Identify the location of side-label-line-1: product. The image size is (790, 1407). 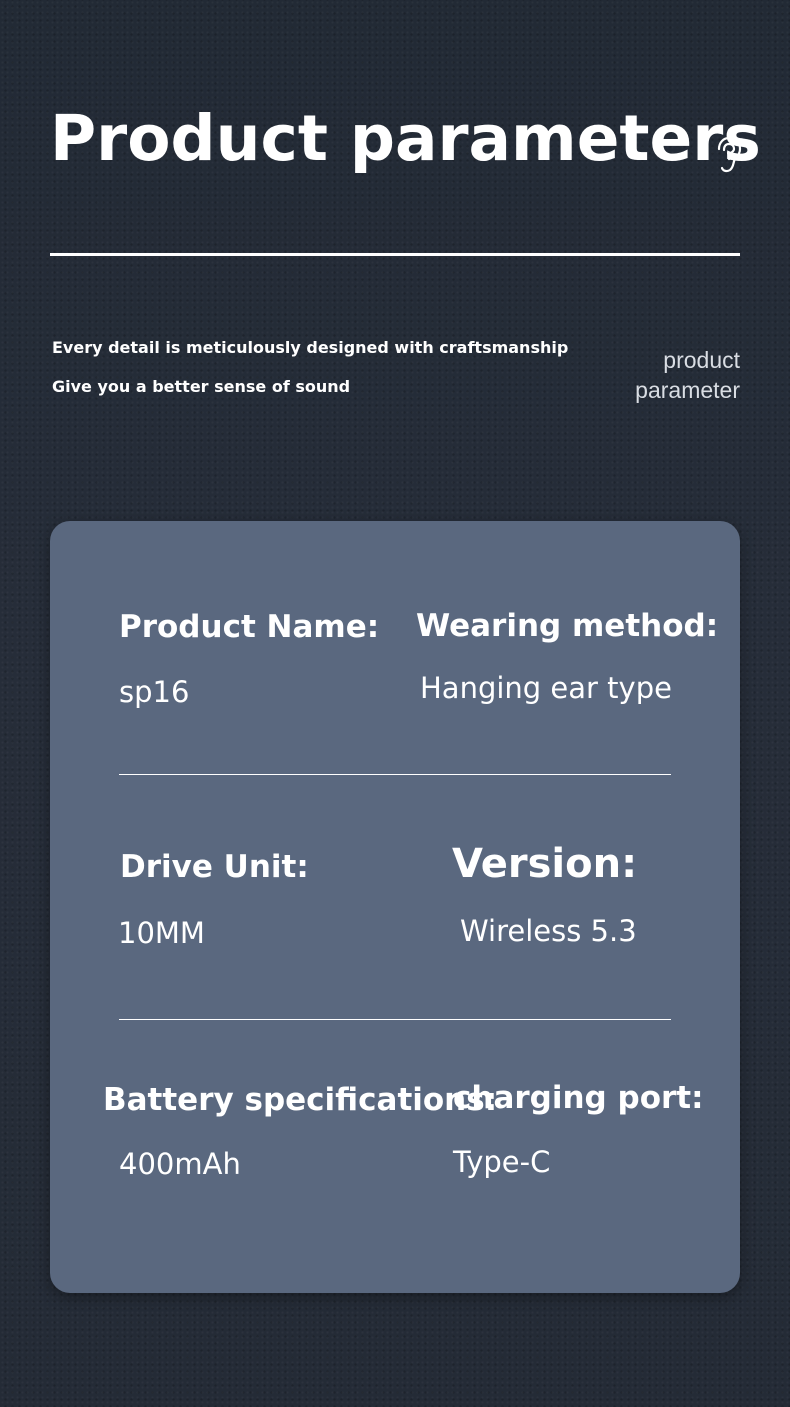
(701, 360).